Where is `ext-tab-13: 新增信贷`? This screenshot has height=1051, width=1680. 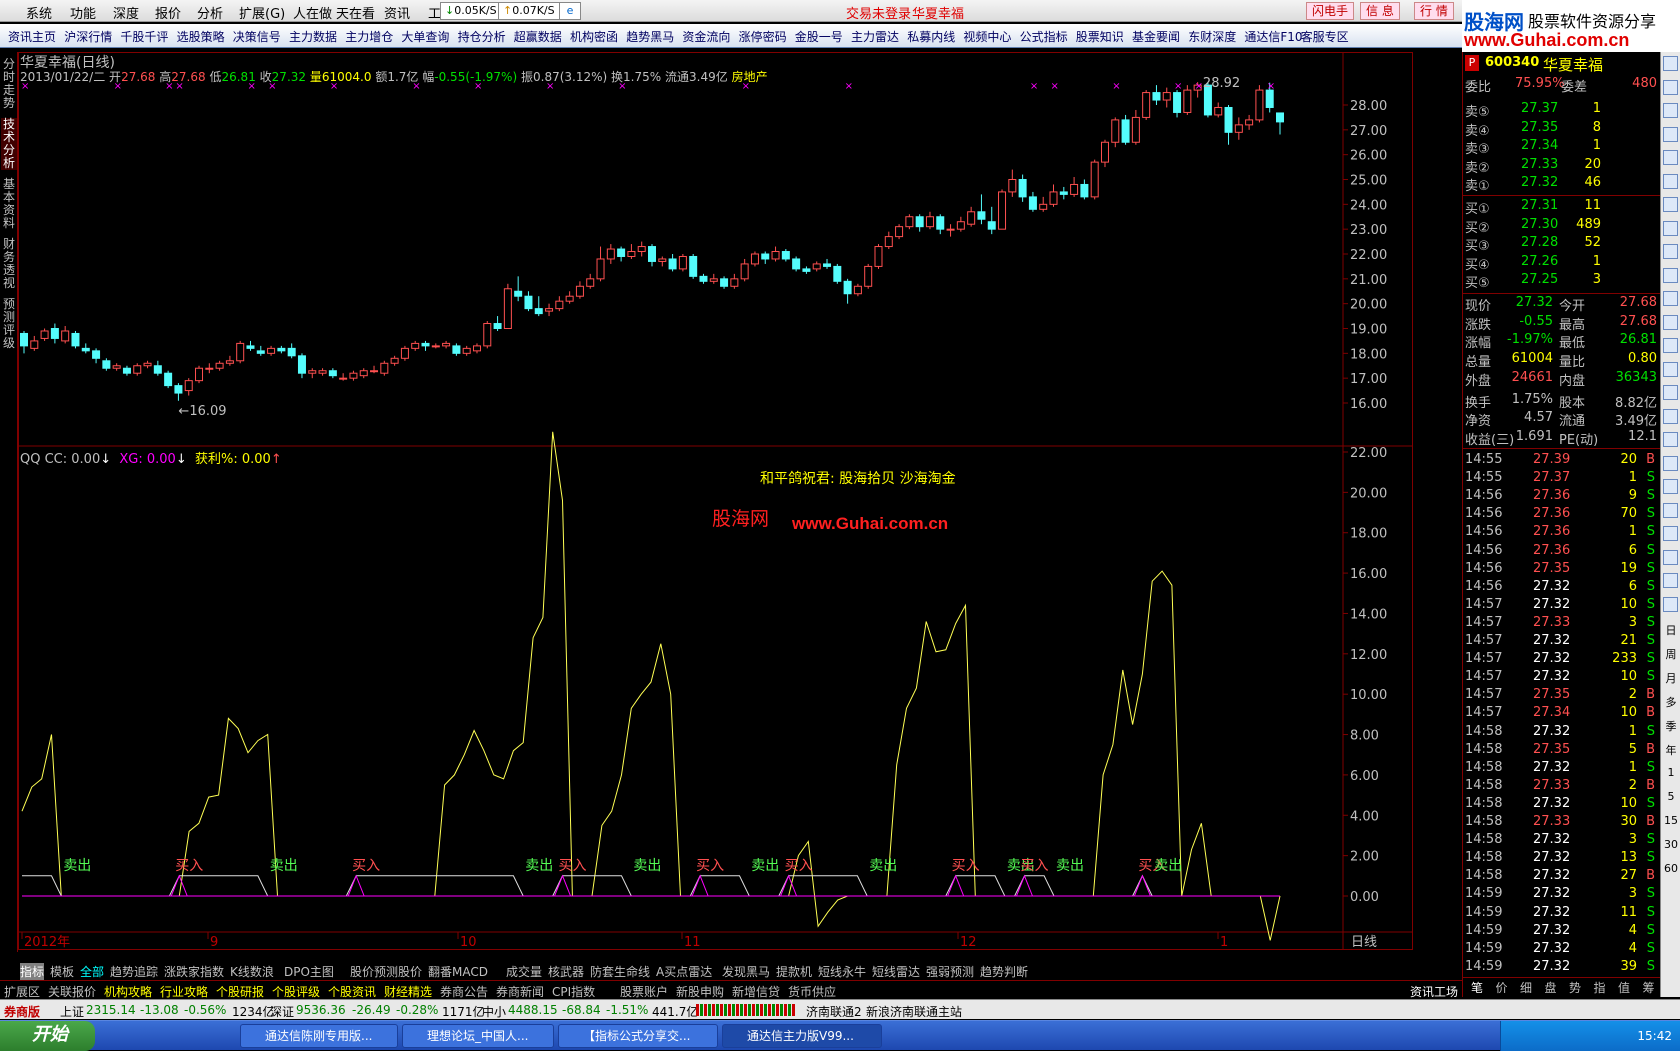 ext-tab-13: 新增信贷 is located at coordinates (756, 991).